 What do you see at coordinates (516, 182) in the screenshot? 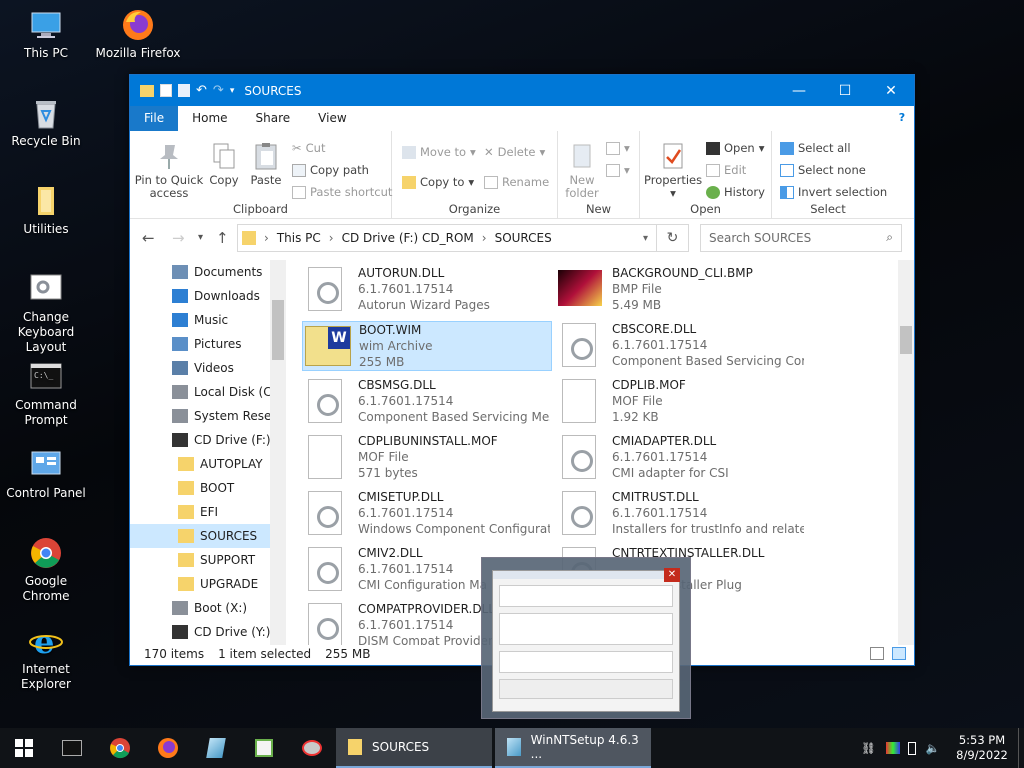
I see `rename-button: Rename` at bounding box center [516, 182].